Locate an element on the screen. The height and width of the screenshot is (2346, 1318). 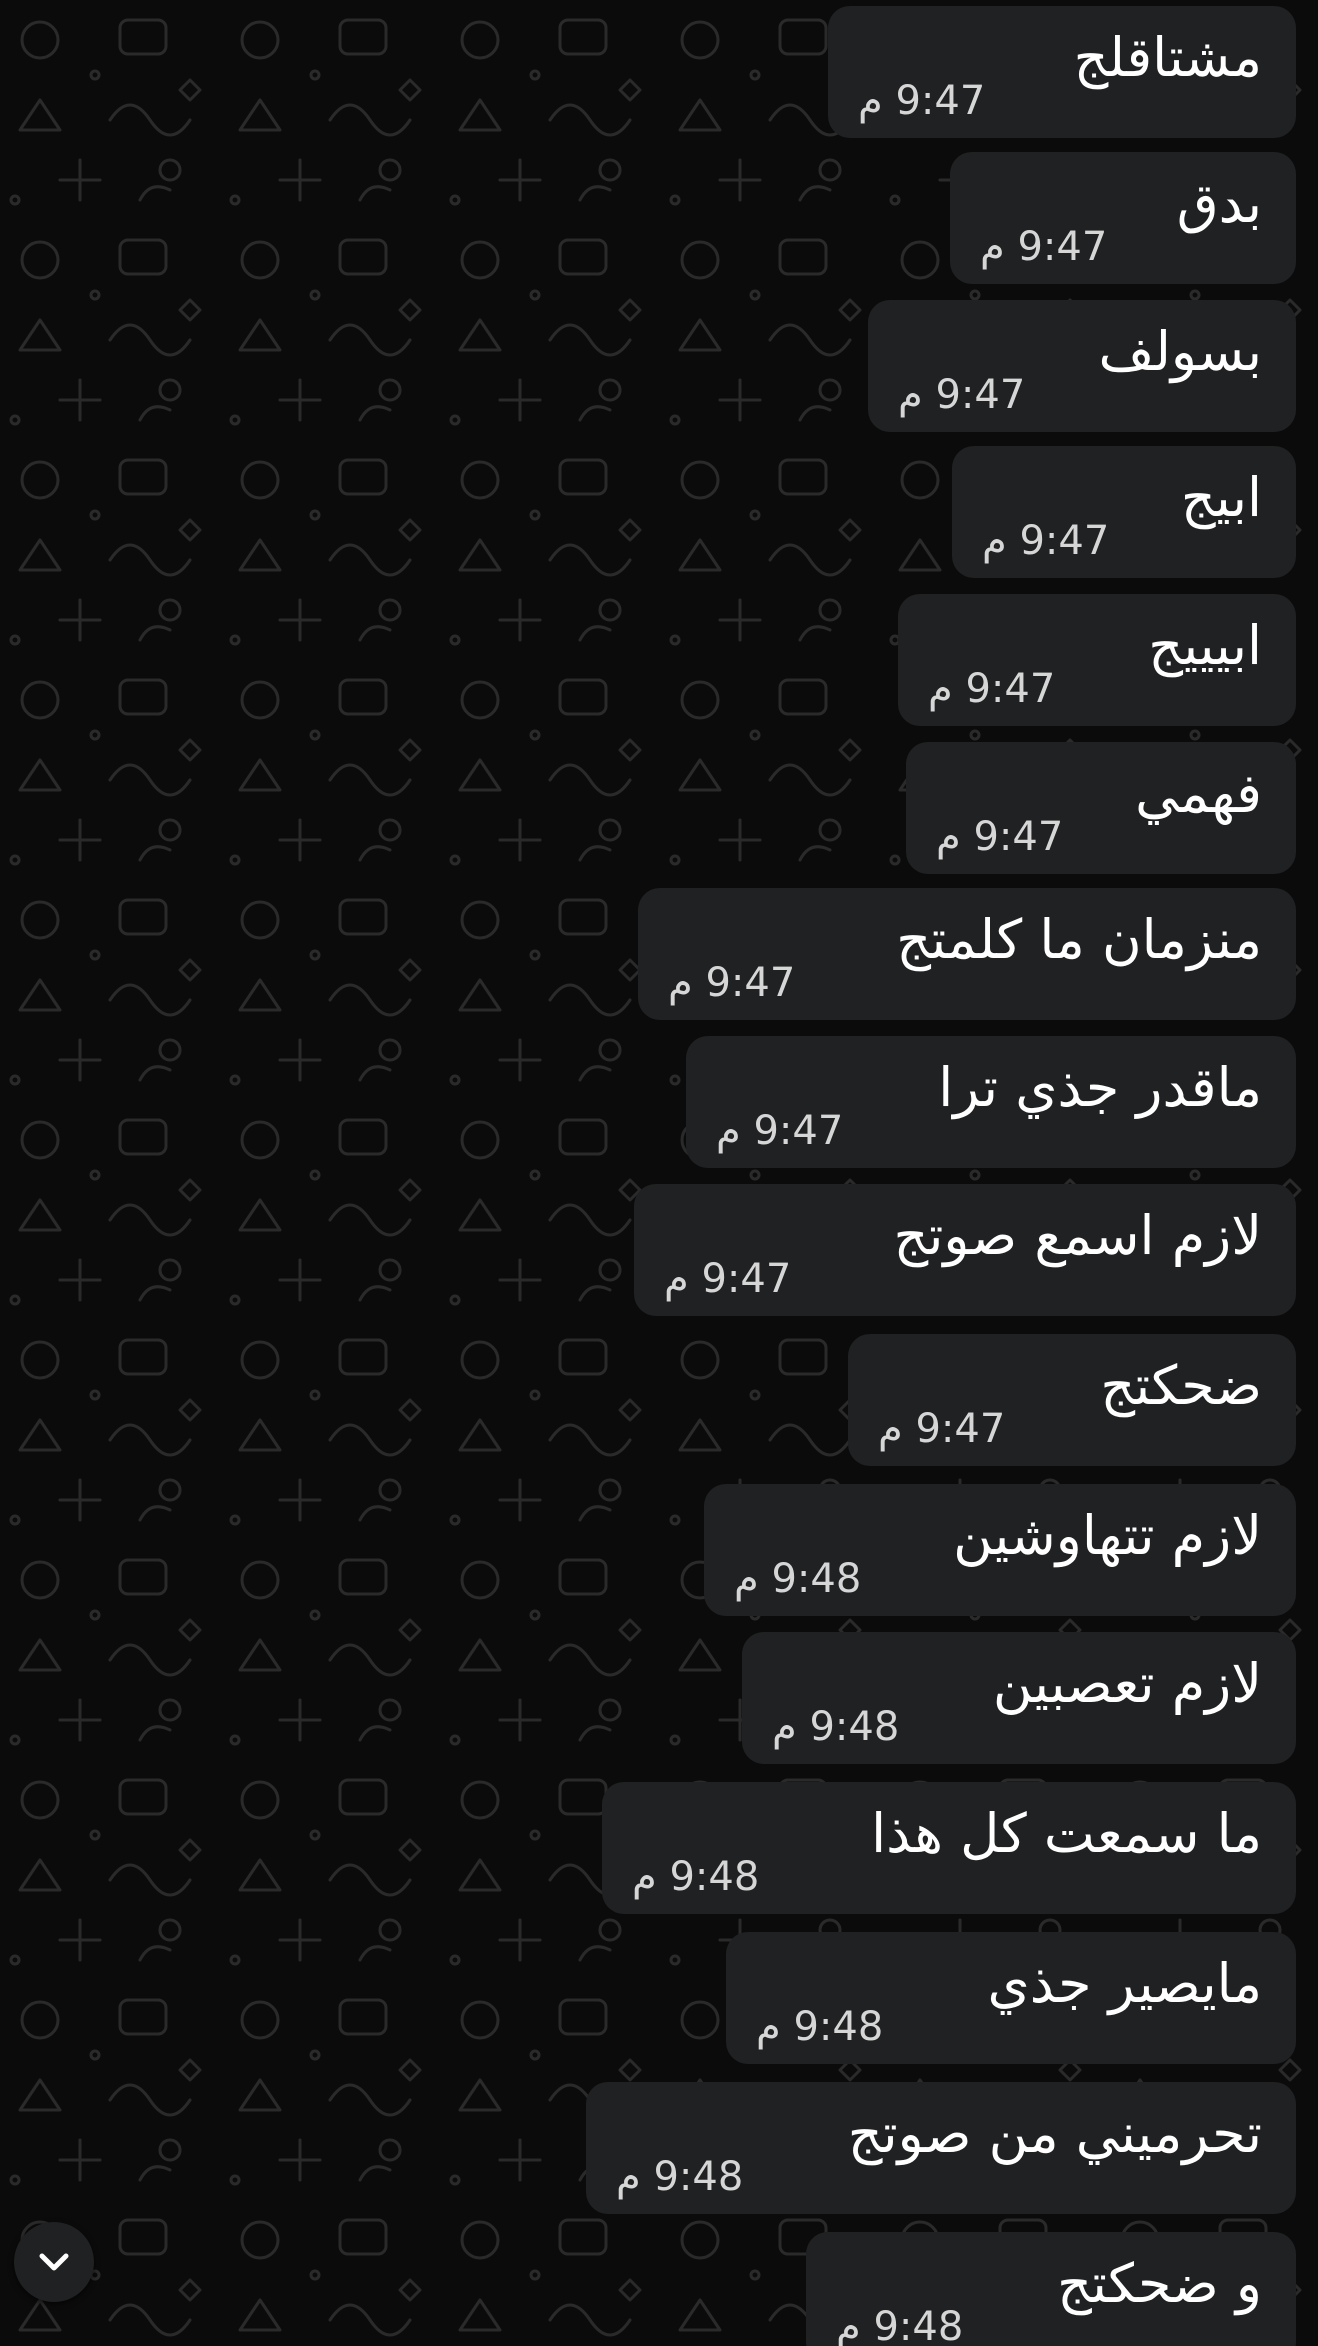
message-text: و ضحكتج is located at coordinates (1159, 2283).